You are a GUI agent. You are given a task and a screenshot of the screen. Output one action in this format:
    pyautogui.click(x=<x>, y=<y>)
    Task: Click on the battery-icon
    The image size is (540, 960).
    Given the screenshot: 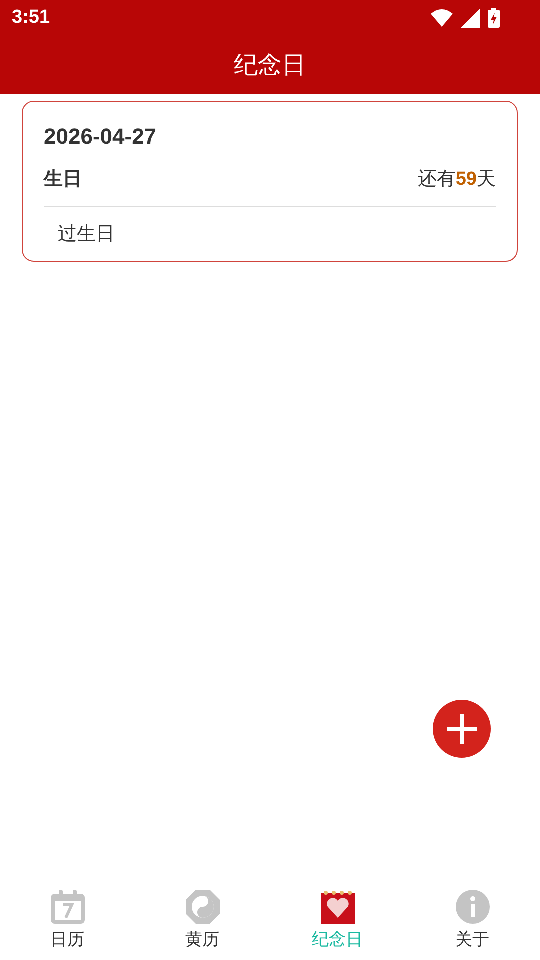 What is the action you would take?
    pyautogui.click(x=494, y=18)
    